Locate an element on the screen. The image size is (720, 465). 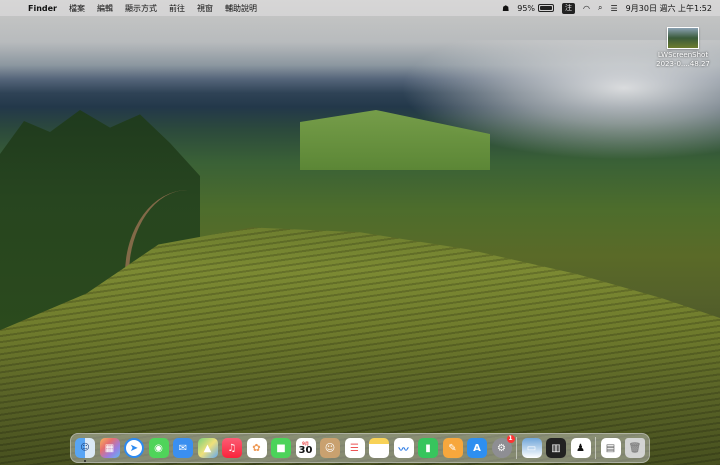
dock-numbers-icon: ▮ is located at coordinates (428, 448).